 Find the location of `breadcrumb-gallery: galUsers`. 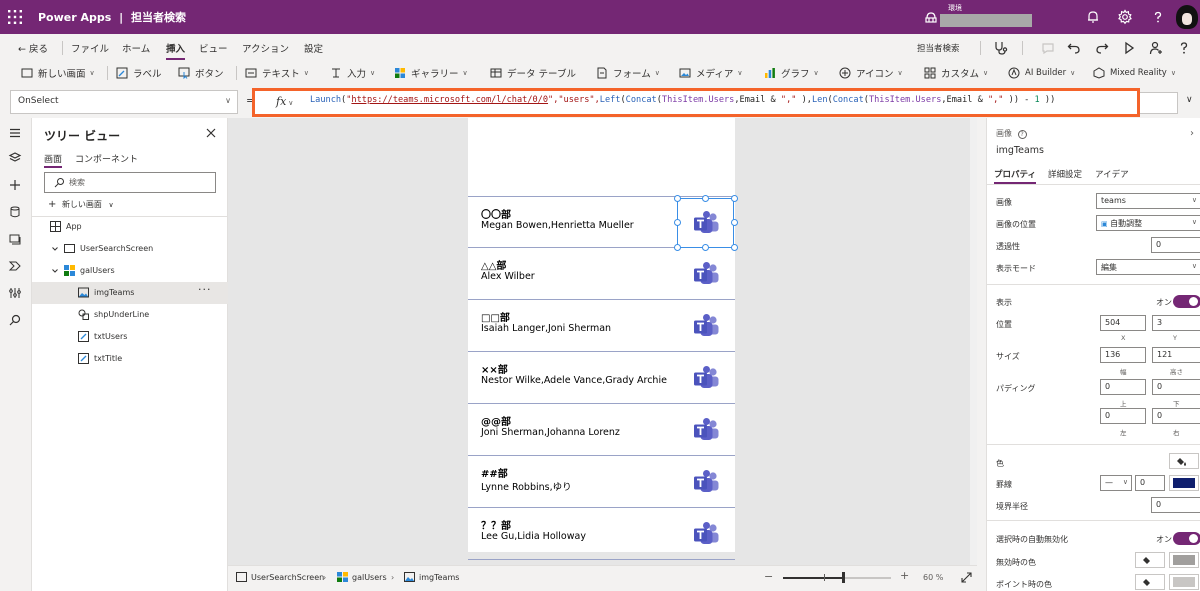

breadcrumb-gallery: galUsers is located at coordinates (362, 577).